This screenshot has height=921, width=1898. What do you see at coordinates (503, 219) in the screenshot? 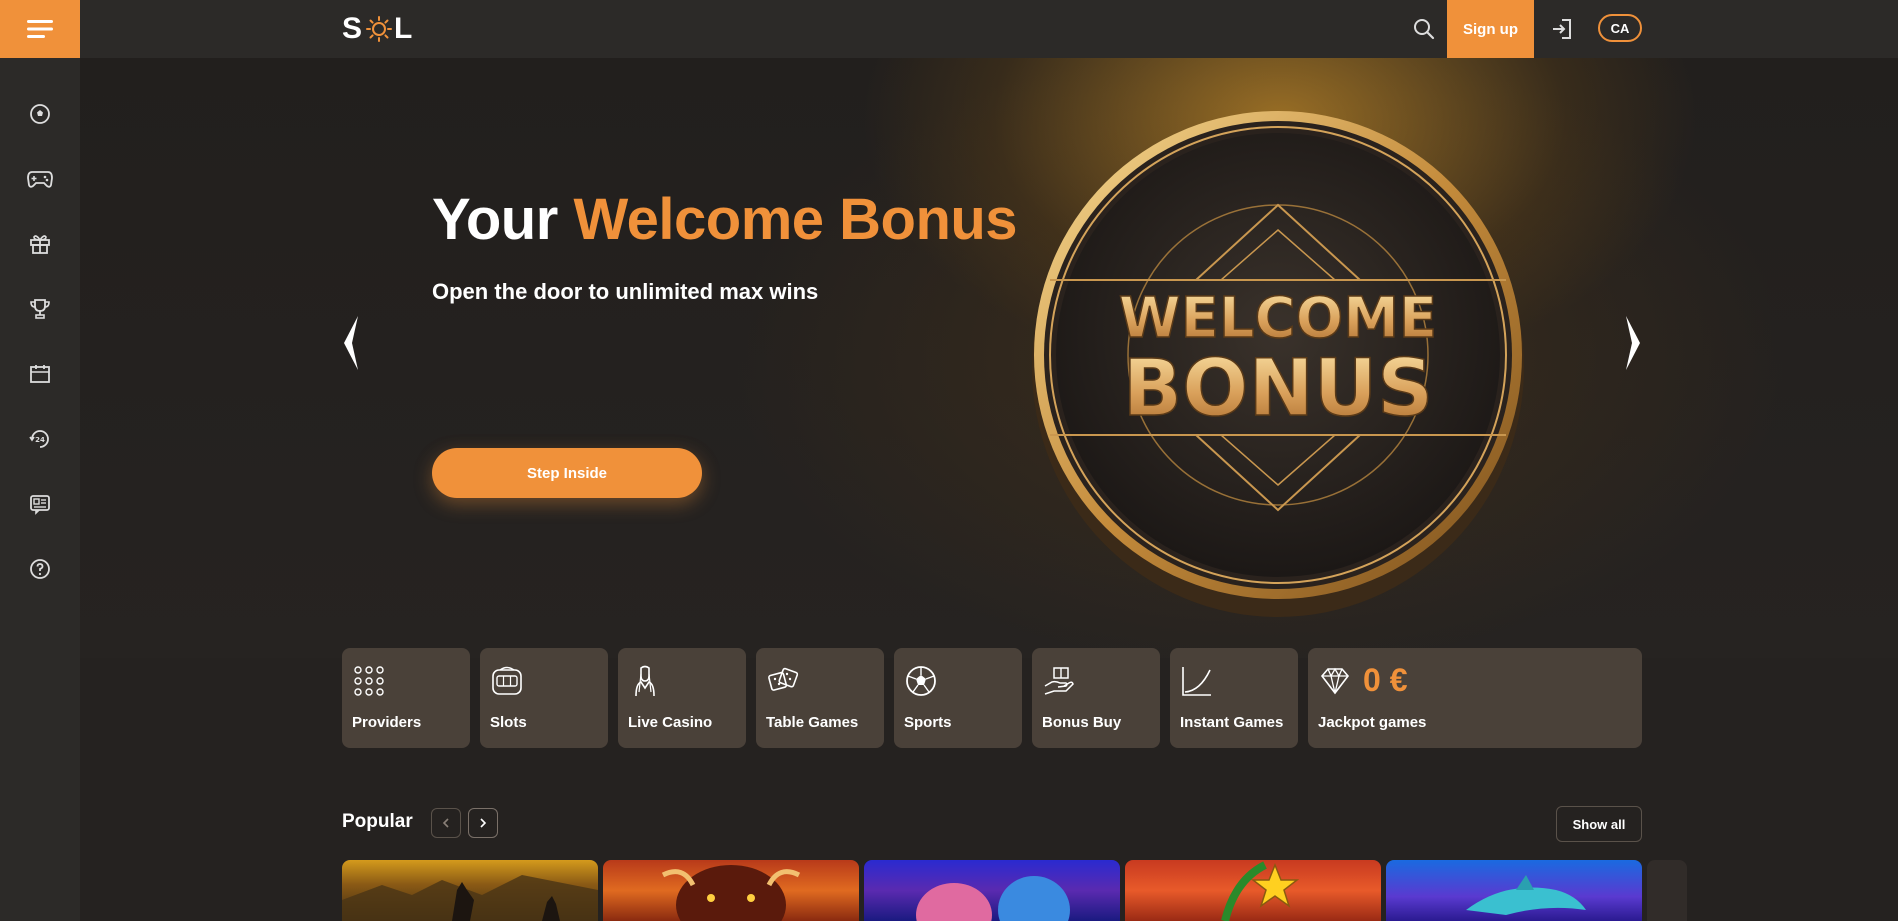
I see `hero-title-white: Your` at bounding box center [503, 219].